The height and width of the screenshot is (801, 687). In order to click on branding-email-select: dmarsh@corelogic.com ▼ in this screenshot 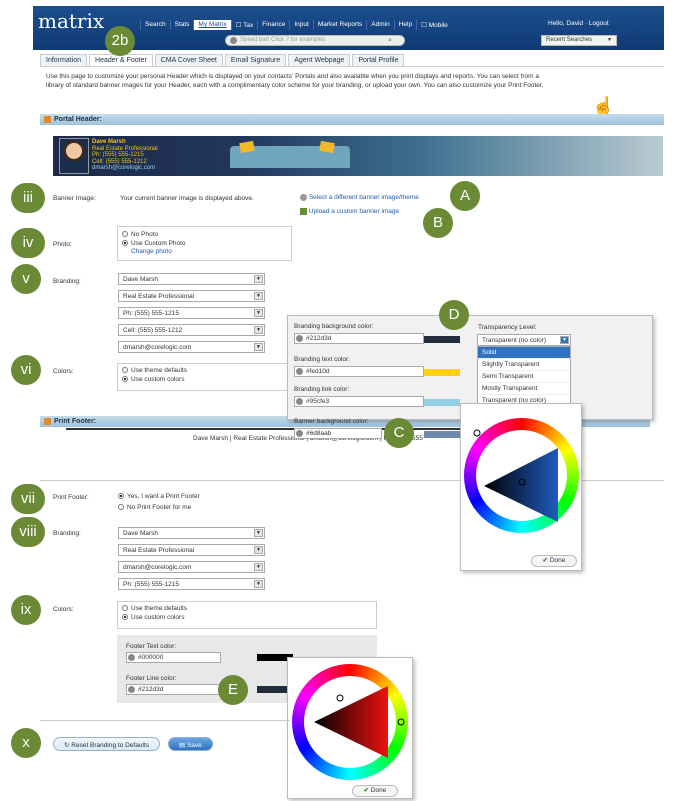, I will do `click(191, 347)`.